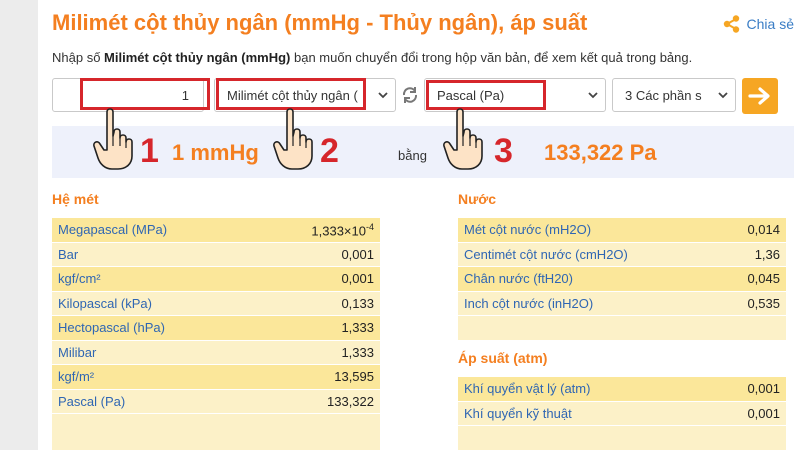  What do you see at coordinates (767, 254) in the screenshot?
I see `row-value: 1,36` at bounding box center [767, 254].